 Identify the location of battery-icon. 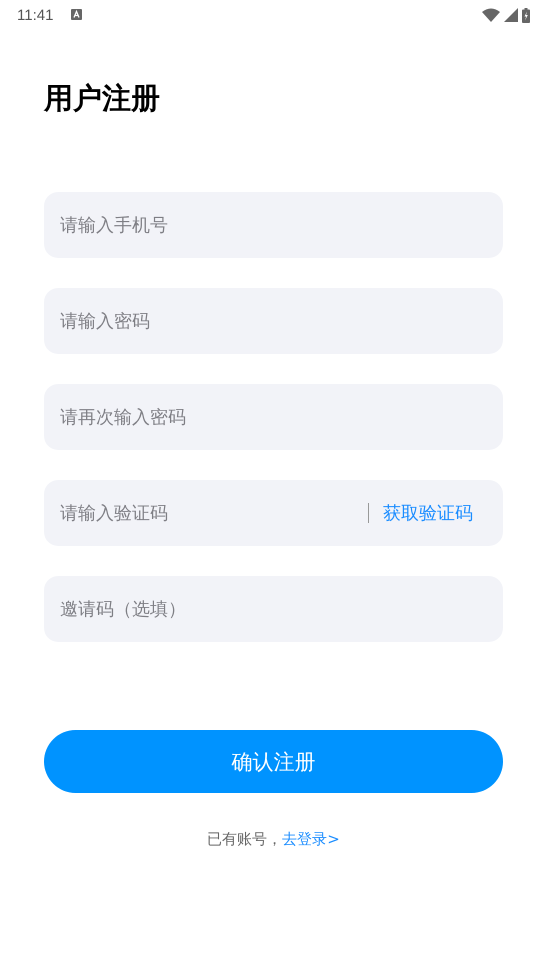
(526, 15).